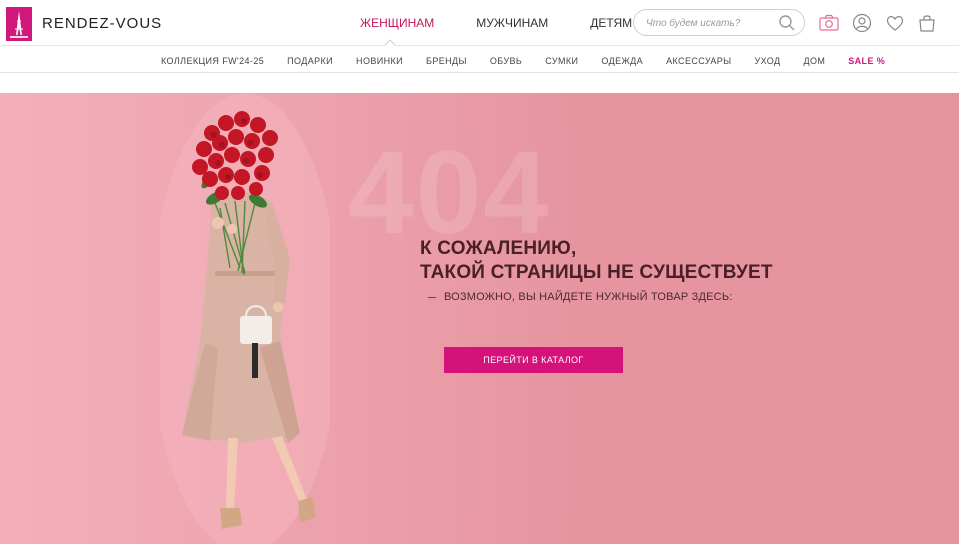  Describe the element at coordinates (379, 61) in the screenshot. I see `category-new: НОВИНКИ` at that location.